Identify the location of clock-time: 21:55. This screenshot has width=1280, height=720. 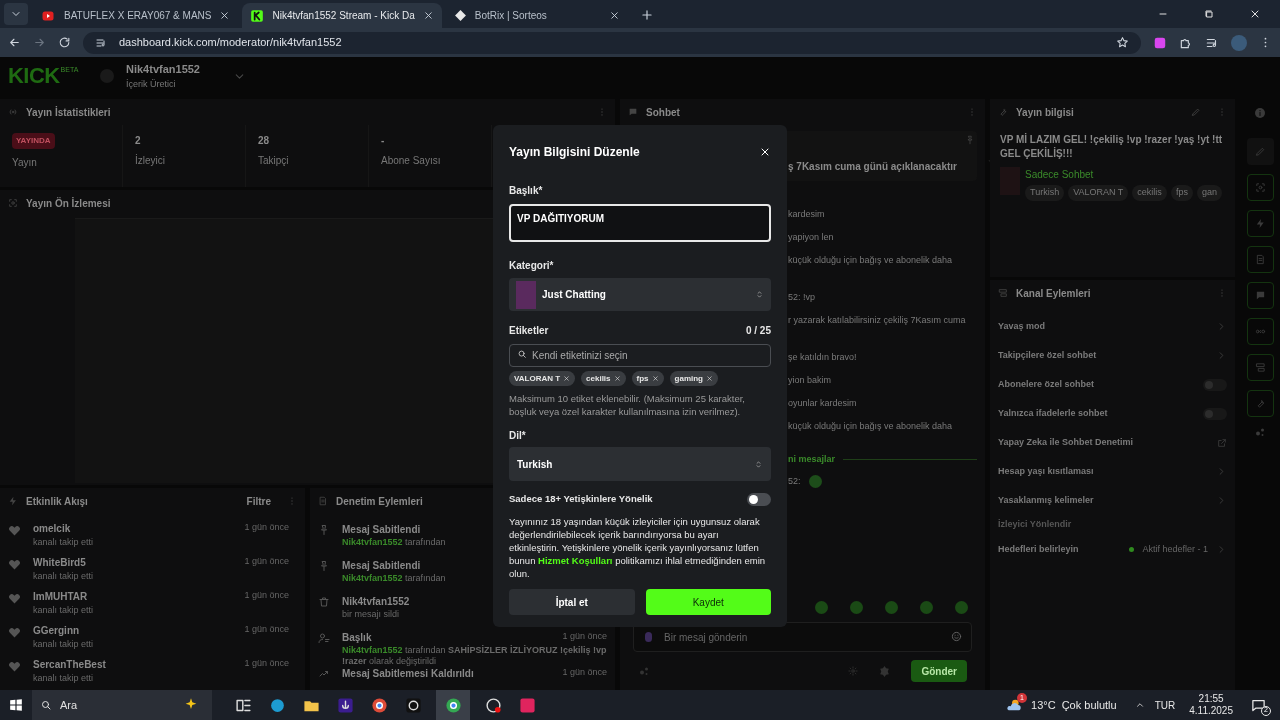
(1211, 699).